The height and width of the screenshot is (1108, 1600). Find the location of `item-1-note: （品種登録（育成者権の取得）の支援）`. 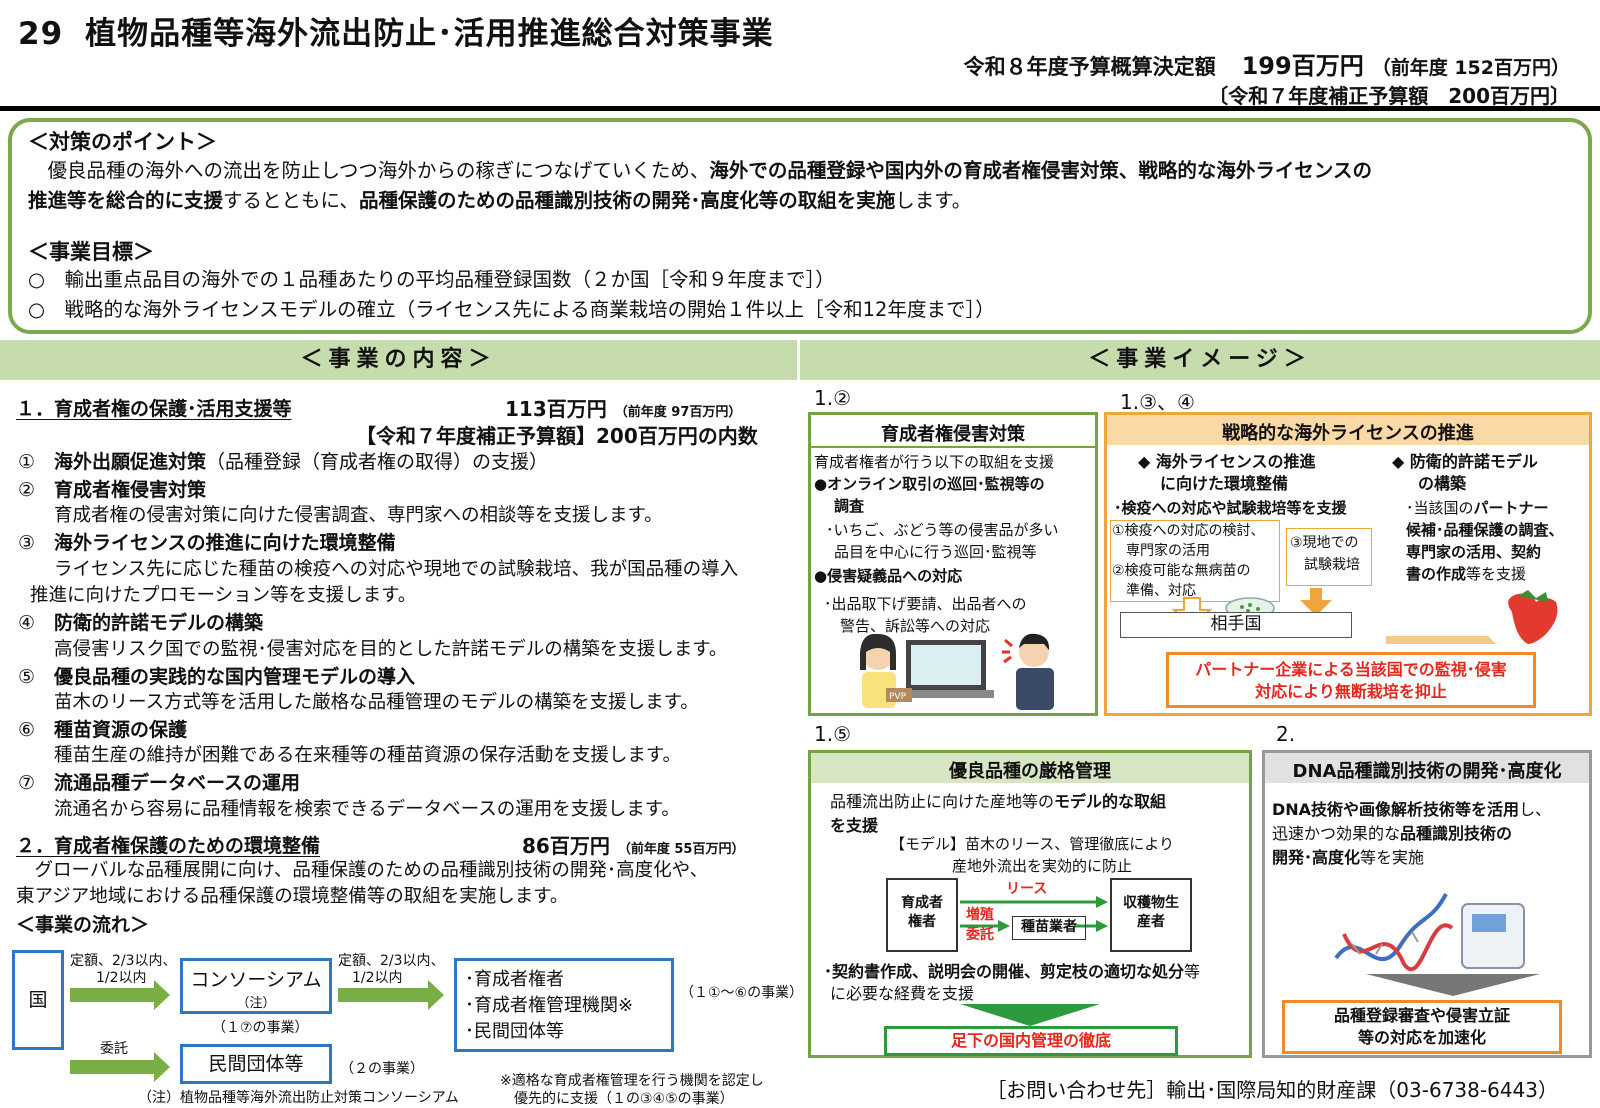

item-1-note: （品種登録（育成者権の取得）の支援） is located at coordinates (377, 462).